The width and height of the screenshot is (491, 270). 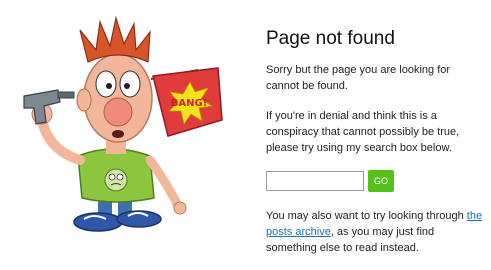 I want to click on gun, so click(x=42, y=107).